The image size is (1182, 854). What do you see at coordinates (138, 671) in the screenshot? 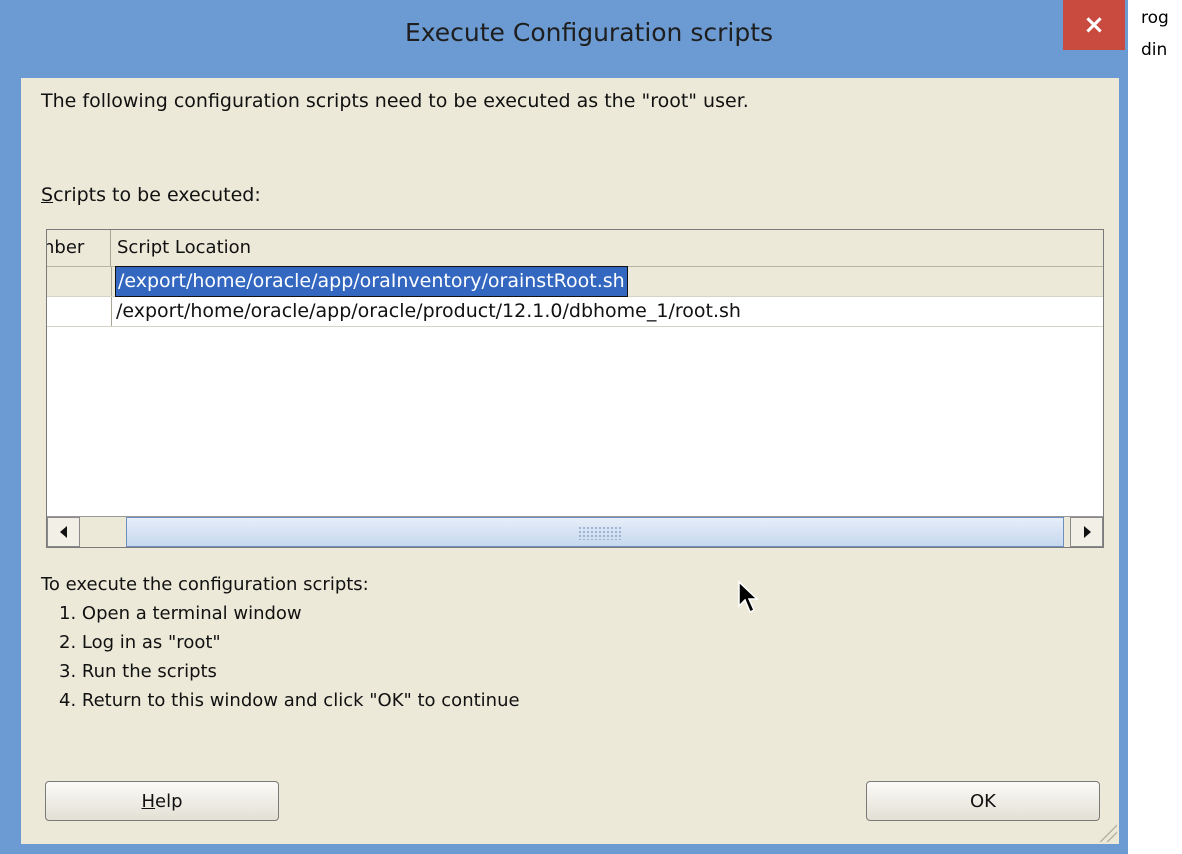
I see `instruction-step: 3. Run the scripts` at bounding box center [138, 671].